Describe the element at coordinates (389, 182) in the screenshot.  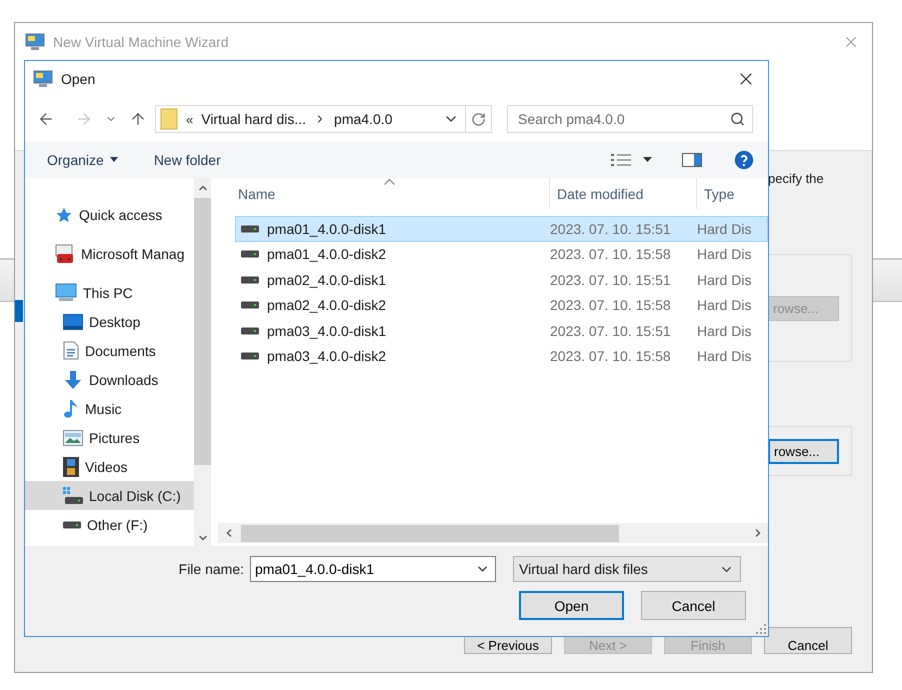
I see `sort-icon` at that location.